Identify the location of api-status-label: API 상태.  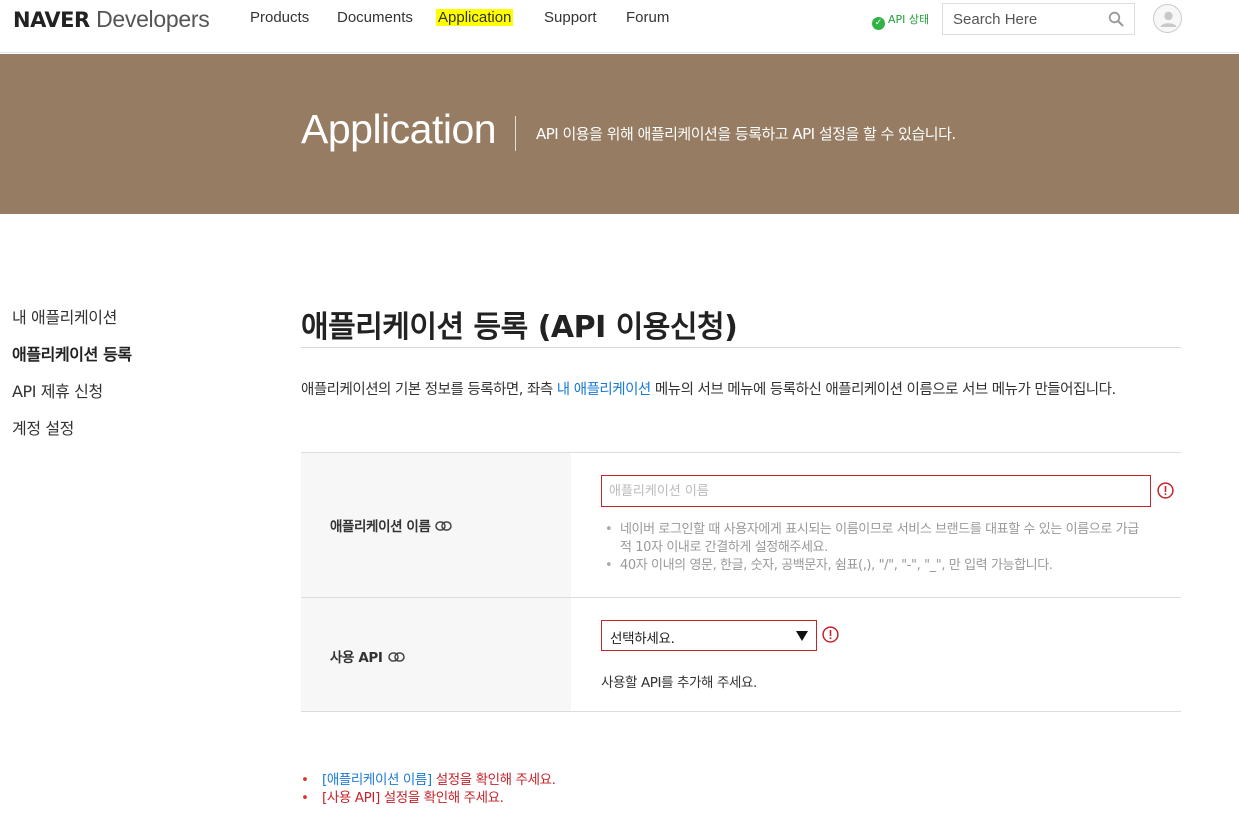
(909, 19).